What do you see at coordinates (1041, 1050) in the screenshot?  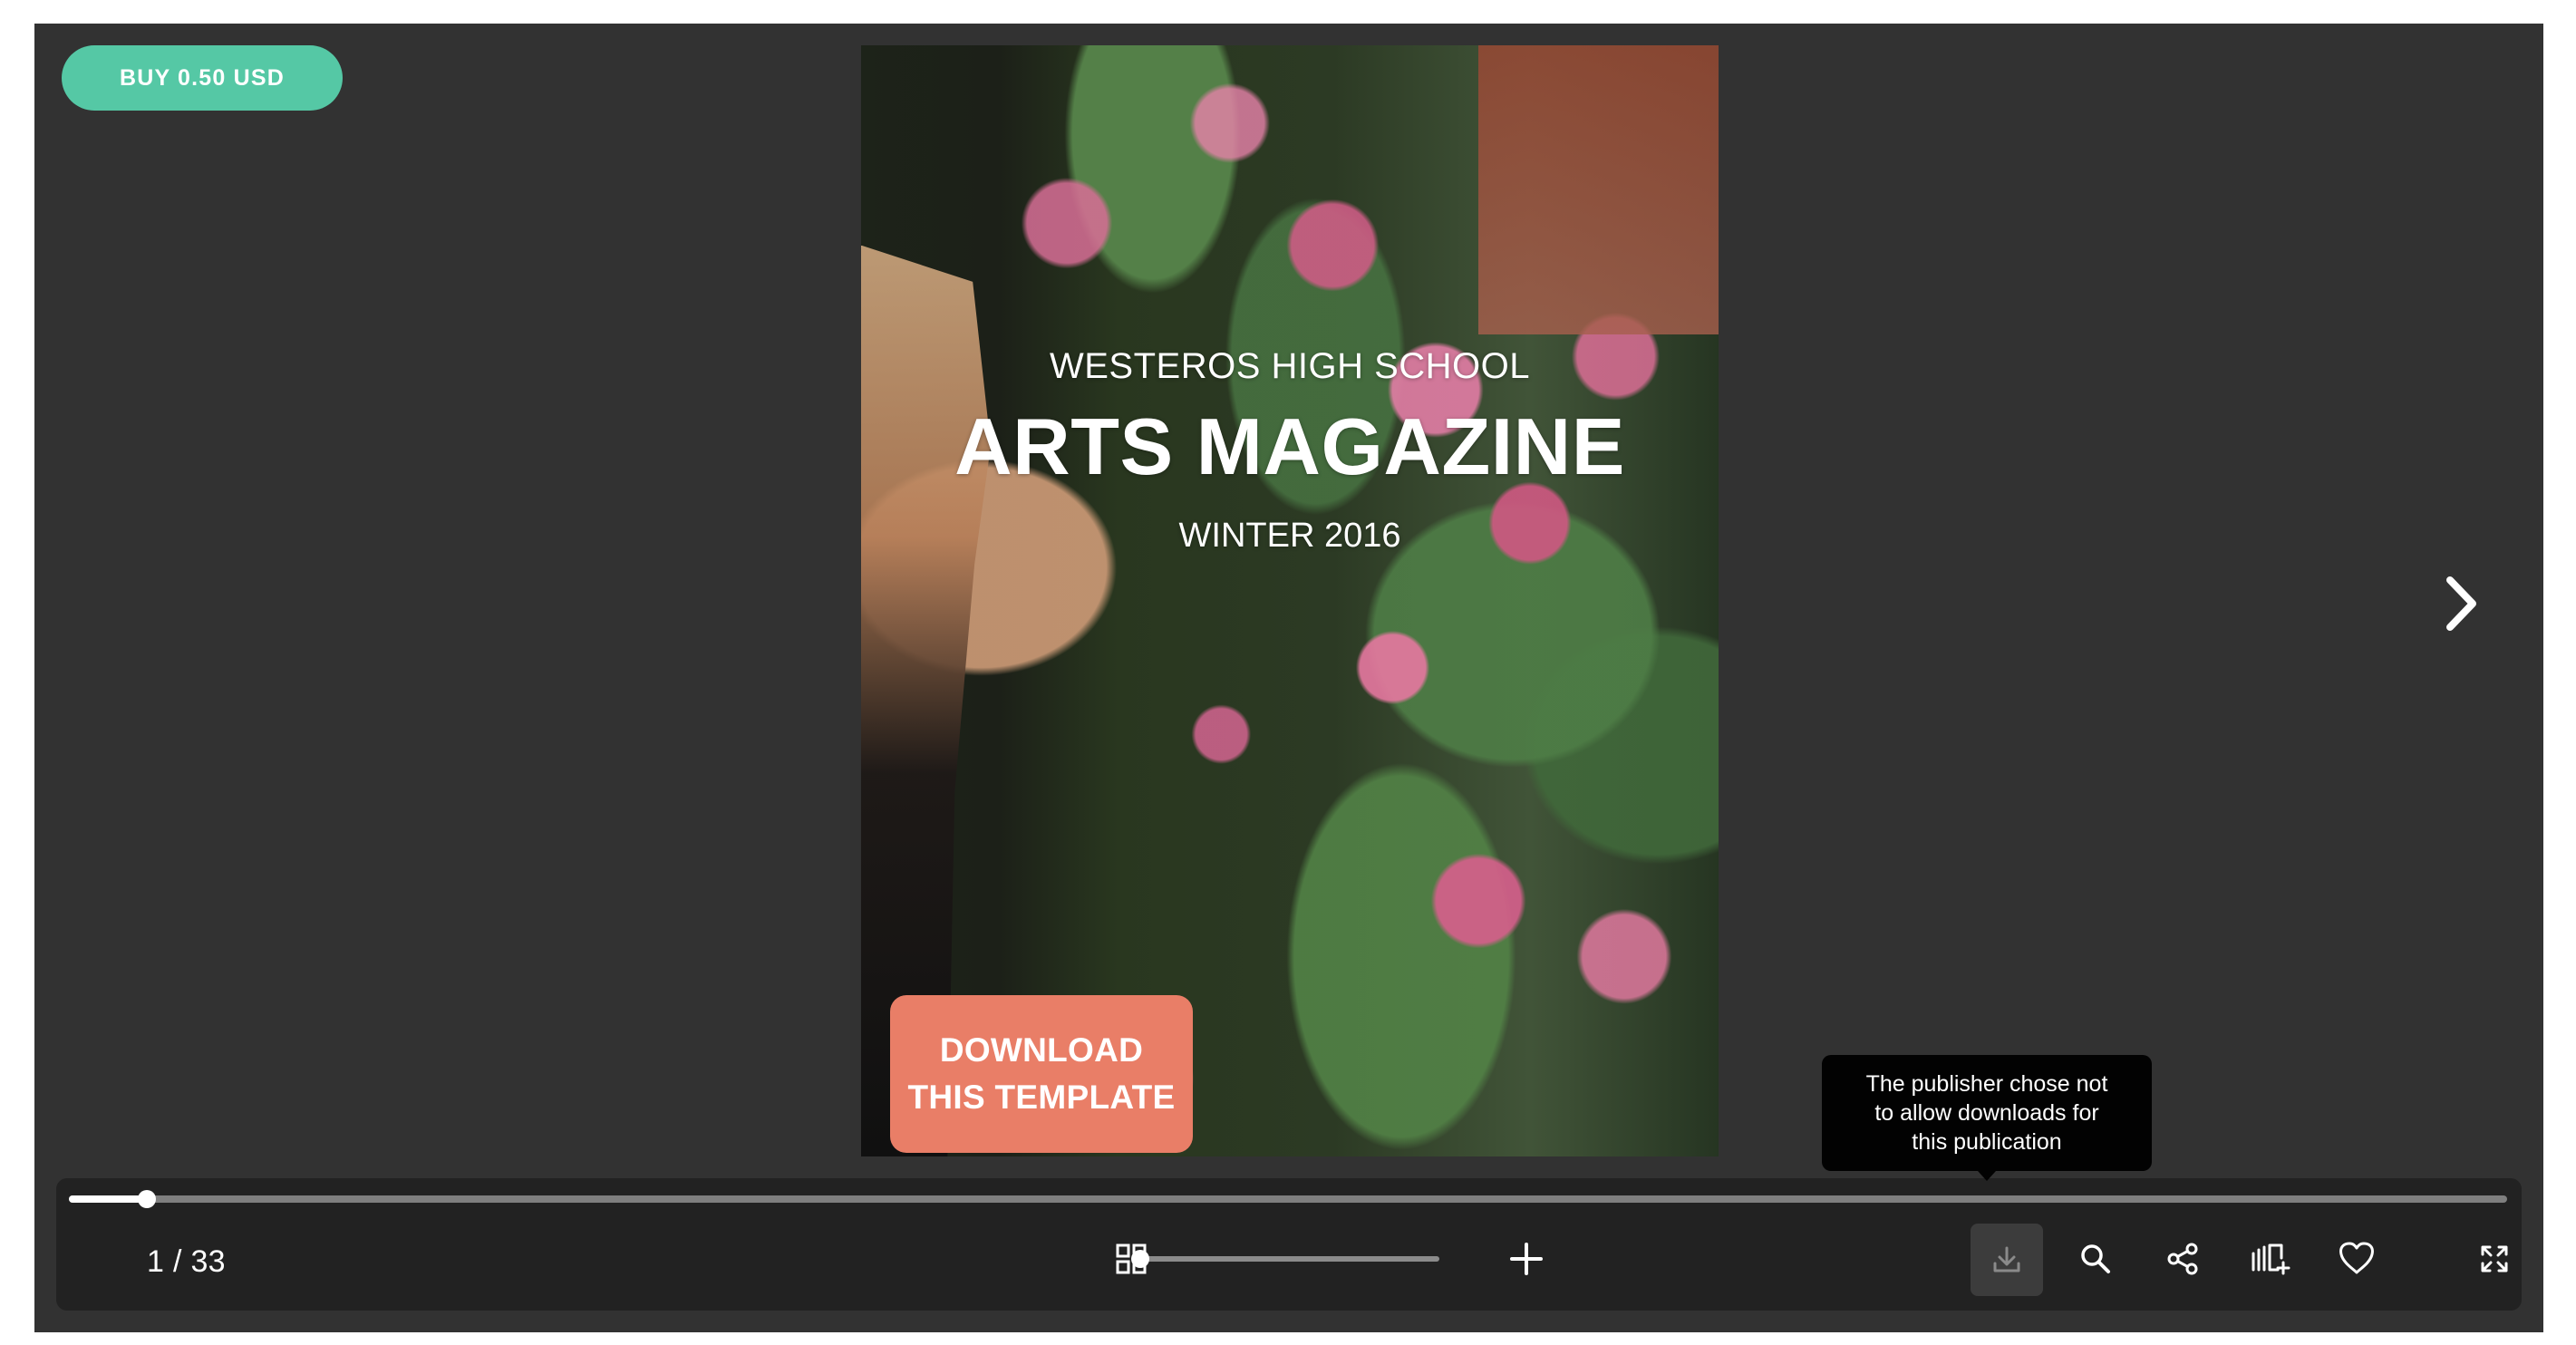 I see `download-template-line-1: DOWNLOAD` at bounding box center [1041, 1050].